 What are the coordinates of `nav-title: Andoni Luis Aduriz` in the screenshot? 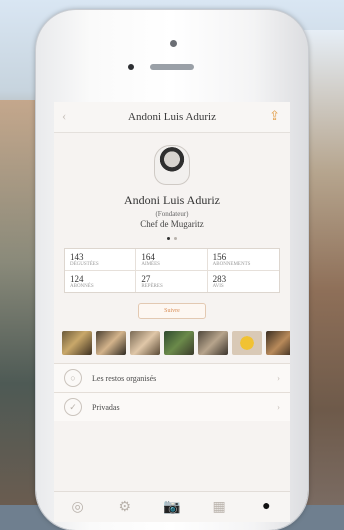 It's located at (172, 117).